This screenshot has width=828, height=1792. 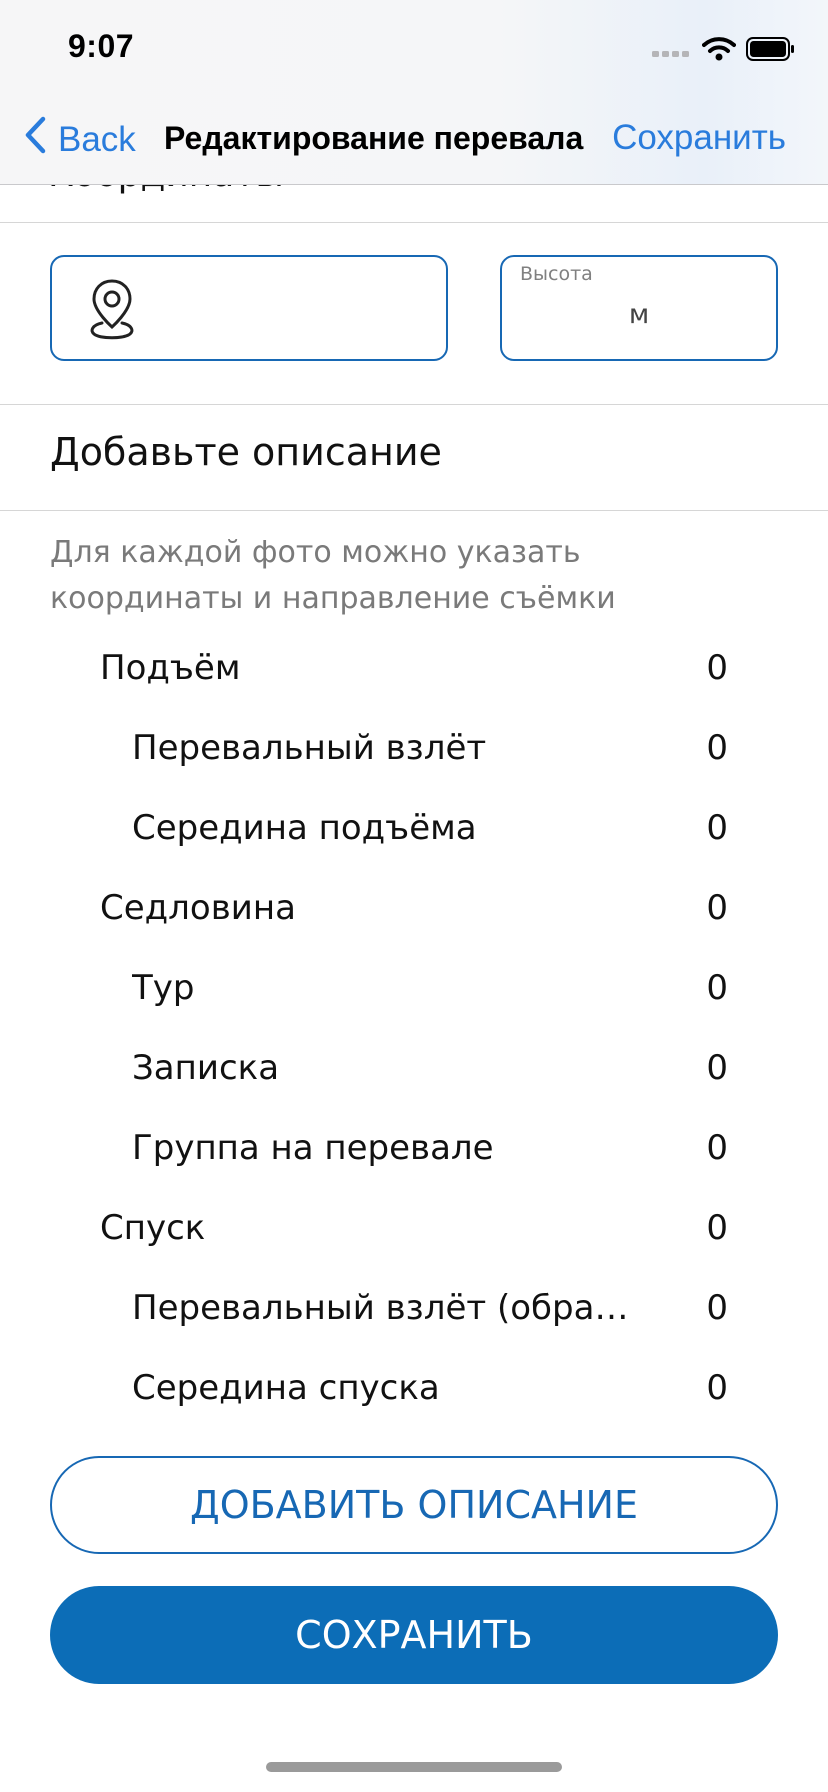 I want to click on status-time: 9:07, so click(x=101, y=46).